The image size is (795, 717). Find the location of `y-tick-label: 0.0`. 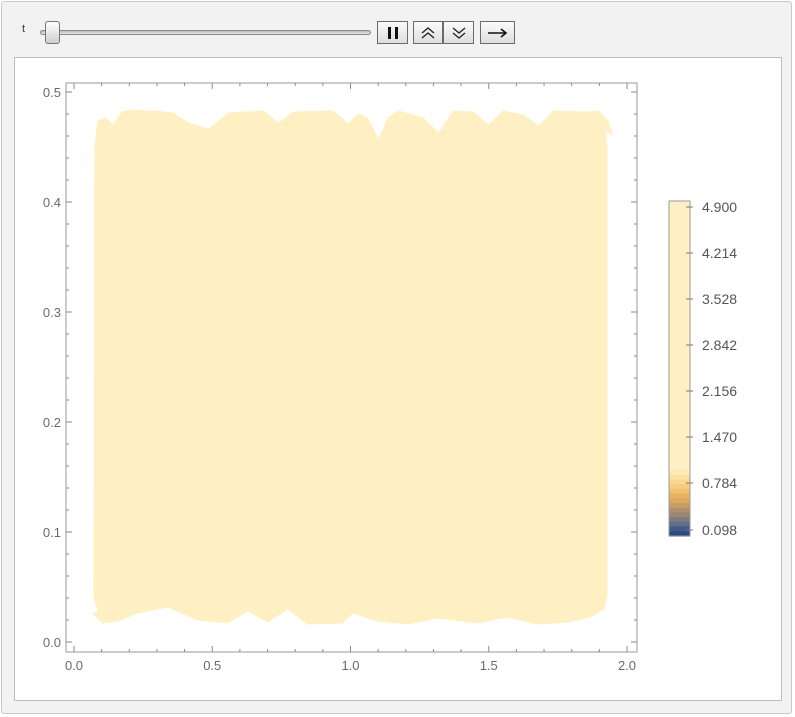

y-tick-label: 0.0 is located at coordinates (52, 642).